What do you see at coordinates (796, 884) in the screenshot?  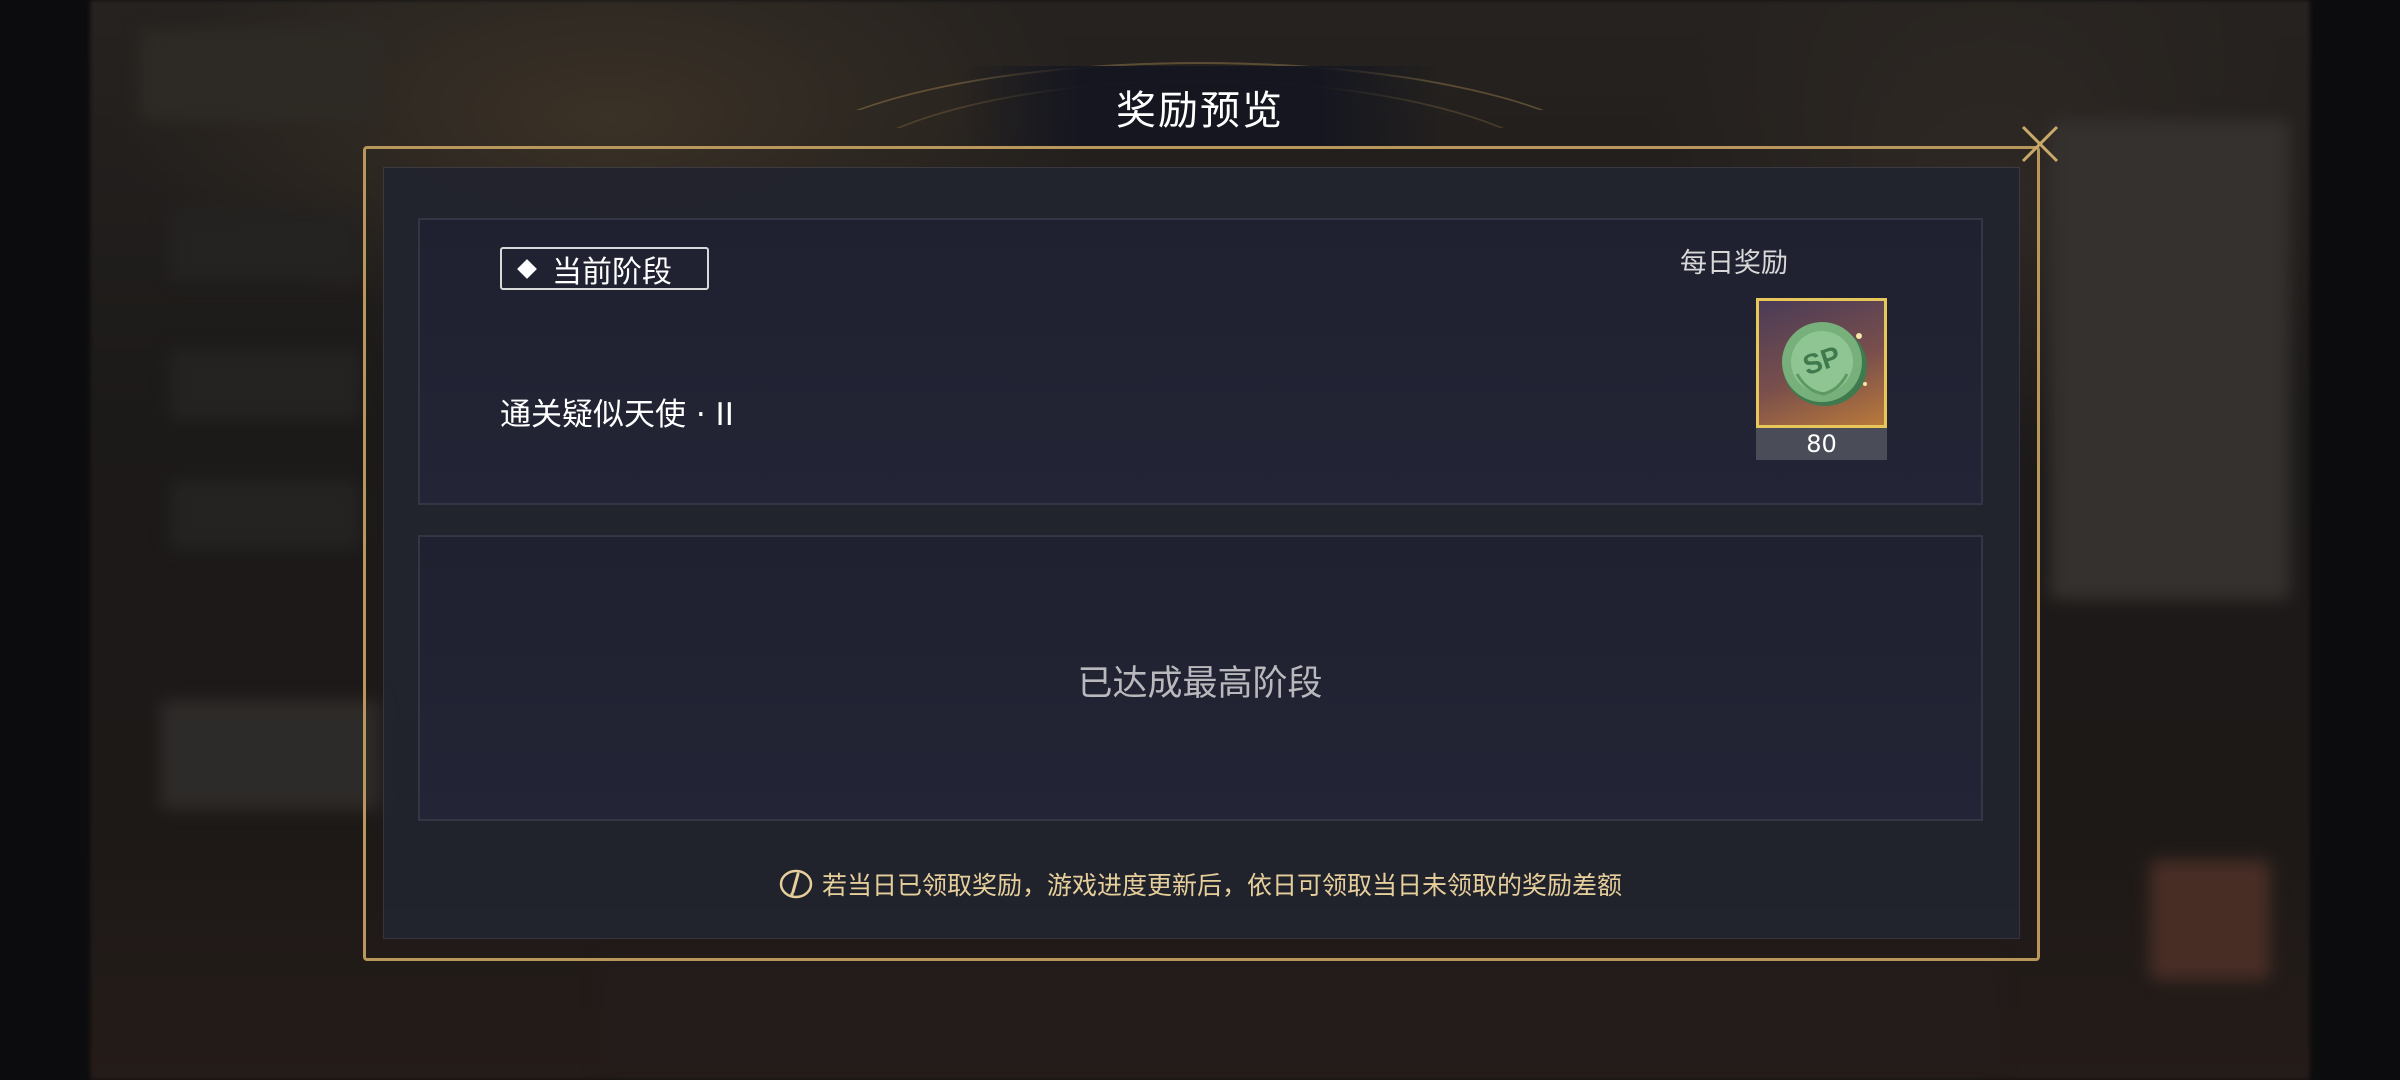 I see `info-icon` at bounding box center [796, 884].